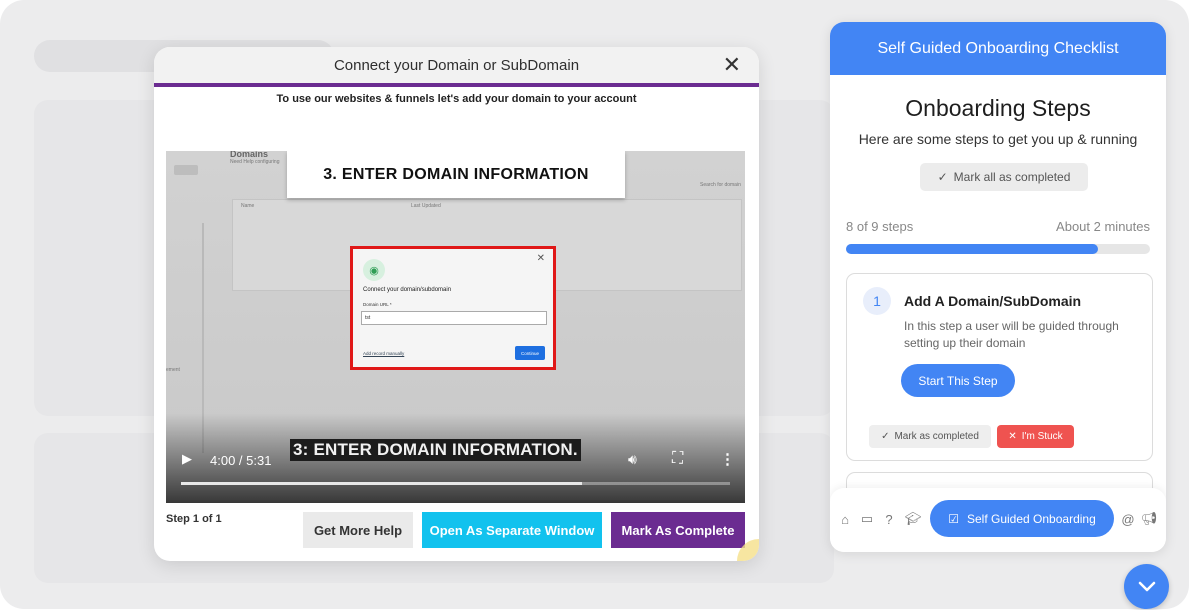  What do you see at coordinates (1128, 519) in the screenshot?
I see `at-sign-icon: @` at bounding box center [1128, 519].